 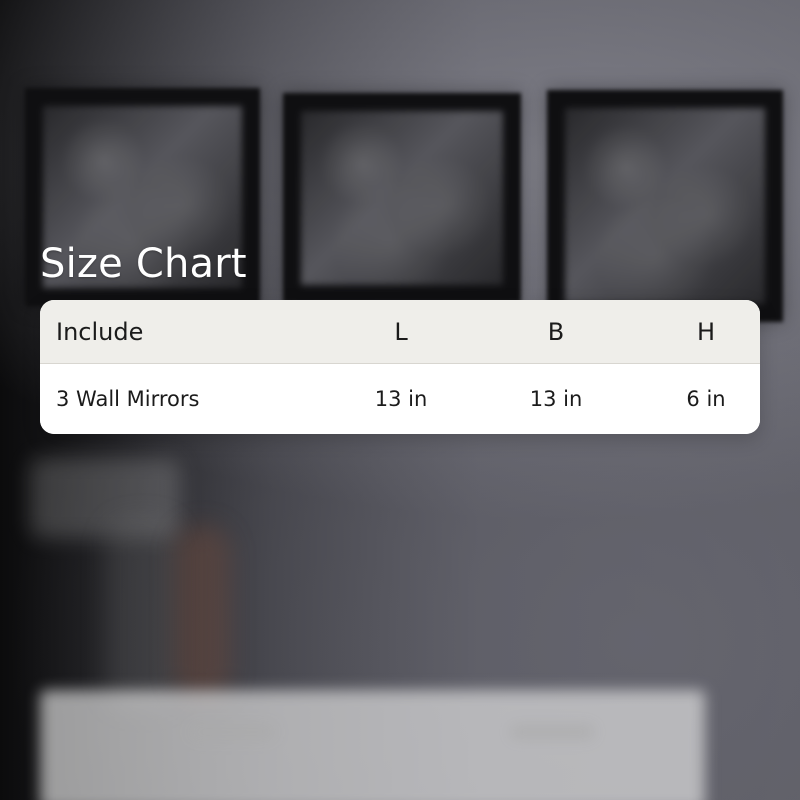 What do you see at coordinates (202, 612) in the screenshot?
I see `vase` at bounding box center [202, 612].